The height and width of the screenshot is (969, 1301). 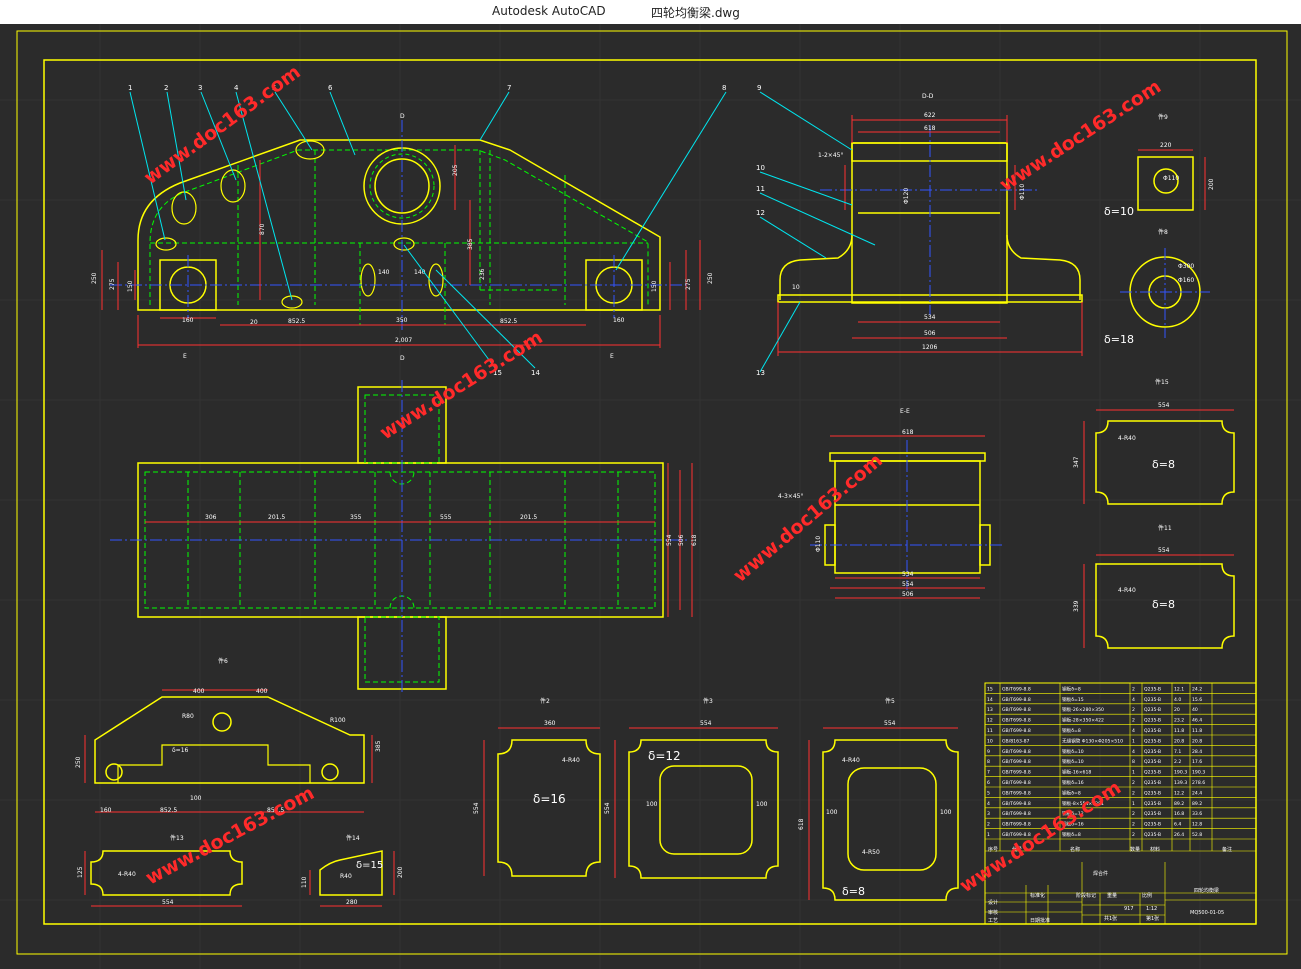 What do you see at coordinates (1195, 710) in the screenshot?
I see `bom-cell-w2: 40` at bounding box center [1195, 710].